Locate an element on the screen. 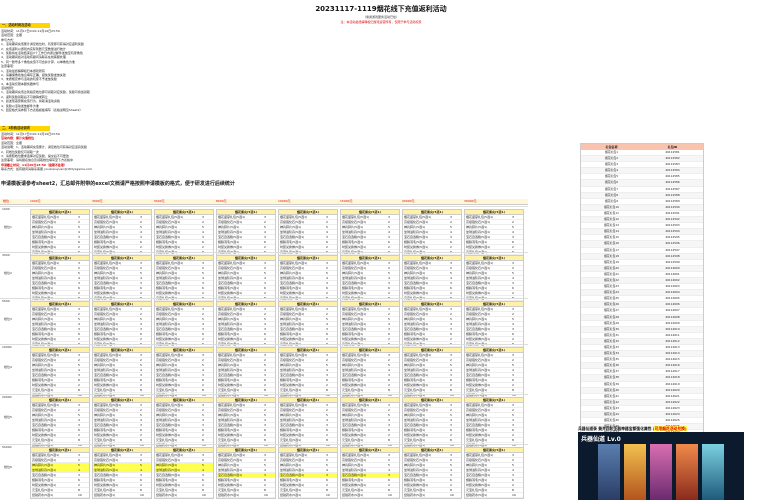 The width and height of the screenshot is (762, 500). gift-id: 40112619 is located at coordinates (672, 383).